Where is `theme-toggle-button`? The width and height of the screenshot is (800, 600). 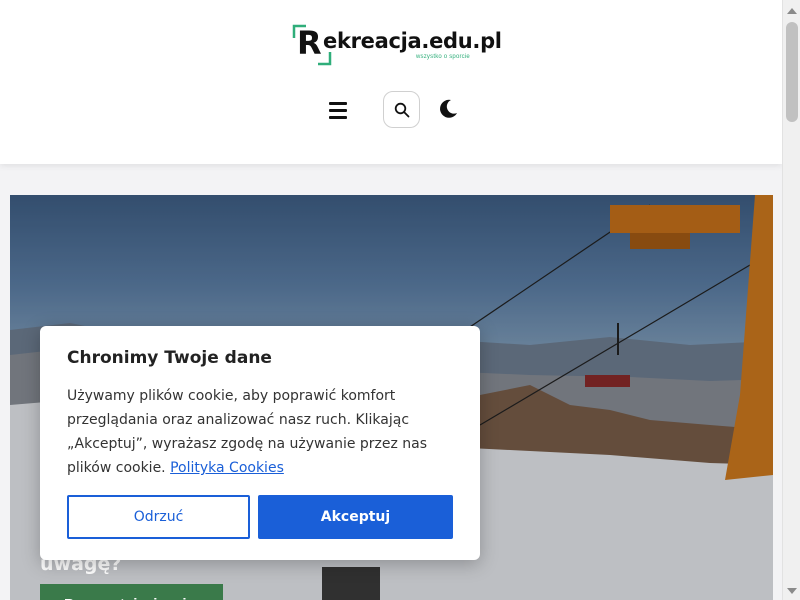 theme-toggle-button is located at coordinates (448, 109).